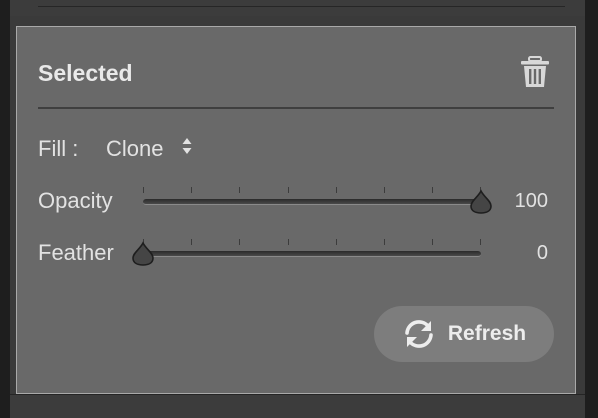 The height and width of the screenshot is (418, 598). Describe the element at coordinates (143, 254) in the screenshot. I see `feather-slider-thumb` at that location.